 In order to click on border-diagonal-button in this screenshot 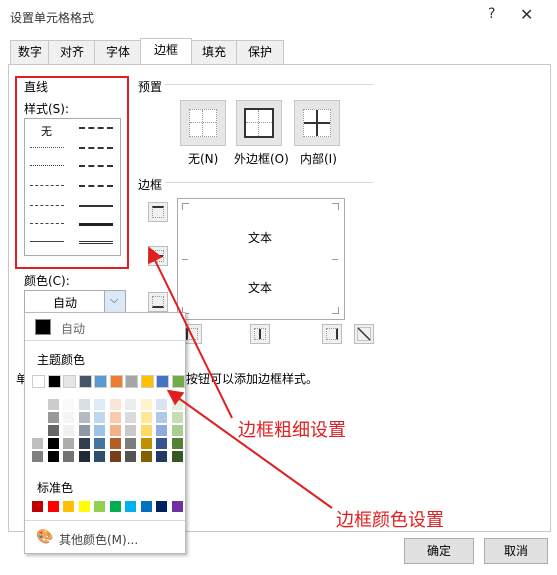, I will do `click(364, 334)`.